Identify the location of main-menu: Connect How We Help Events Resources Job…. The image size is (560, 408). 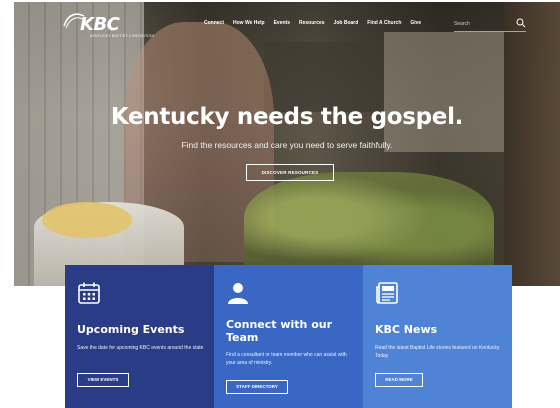
(317, 23).